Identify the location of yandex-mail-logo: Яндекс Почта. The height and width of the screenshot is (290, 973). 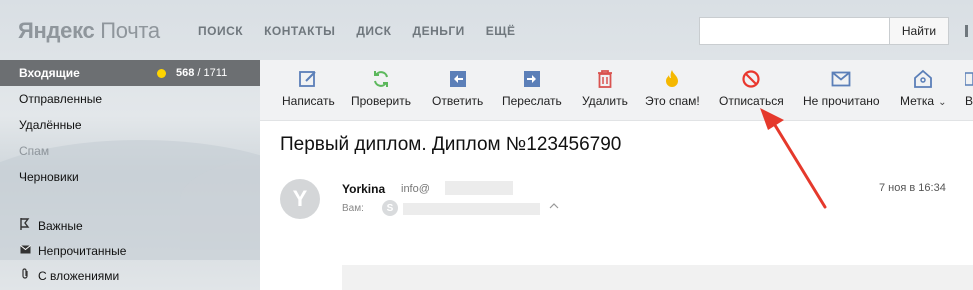
(89, 31).